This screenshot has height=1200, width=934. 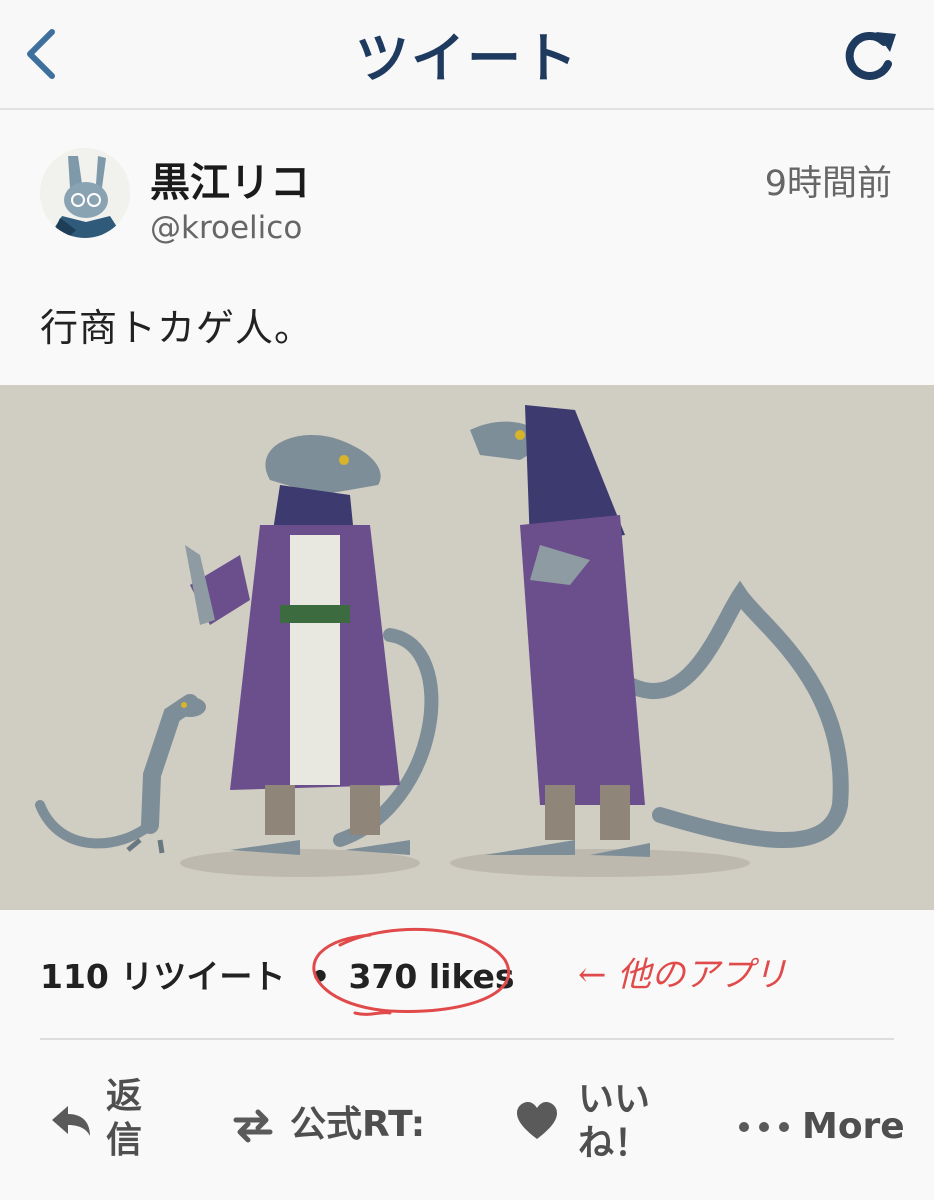 What do you see at coordinates (614, 1121) in the screenshot?
I see `like-label: いいね！` at bounding box center [614, 1121].